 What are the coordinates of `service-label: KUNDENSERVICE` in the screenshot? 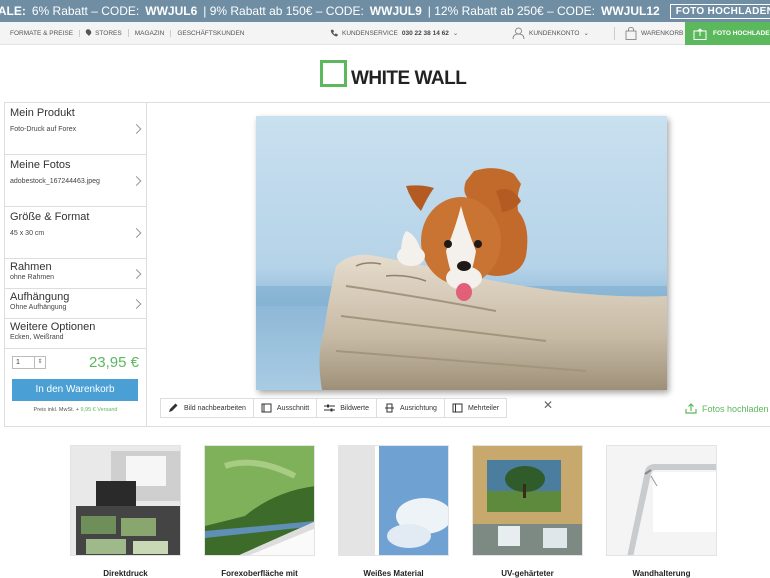 It's located at (370, 33).